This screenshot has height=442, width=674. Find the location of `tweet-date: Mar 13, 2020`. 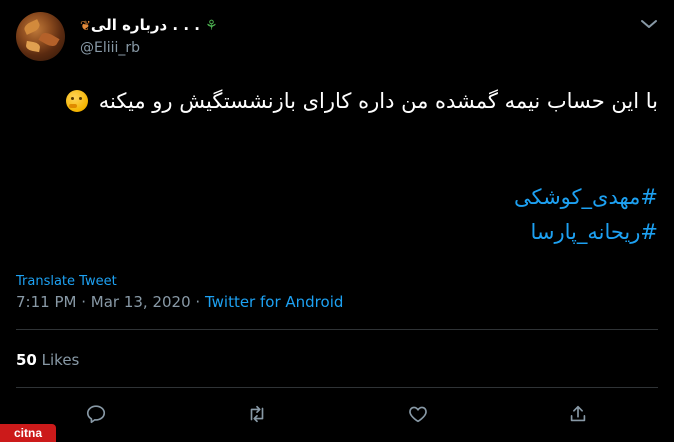

tweet-date: Mar 13, 2020 is located at coordinates (141, 302).